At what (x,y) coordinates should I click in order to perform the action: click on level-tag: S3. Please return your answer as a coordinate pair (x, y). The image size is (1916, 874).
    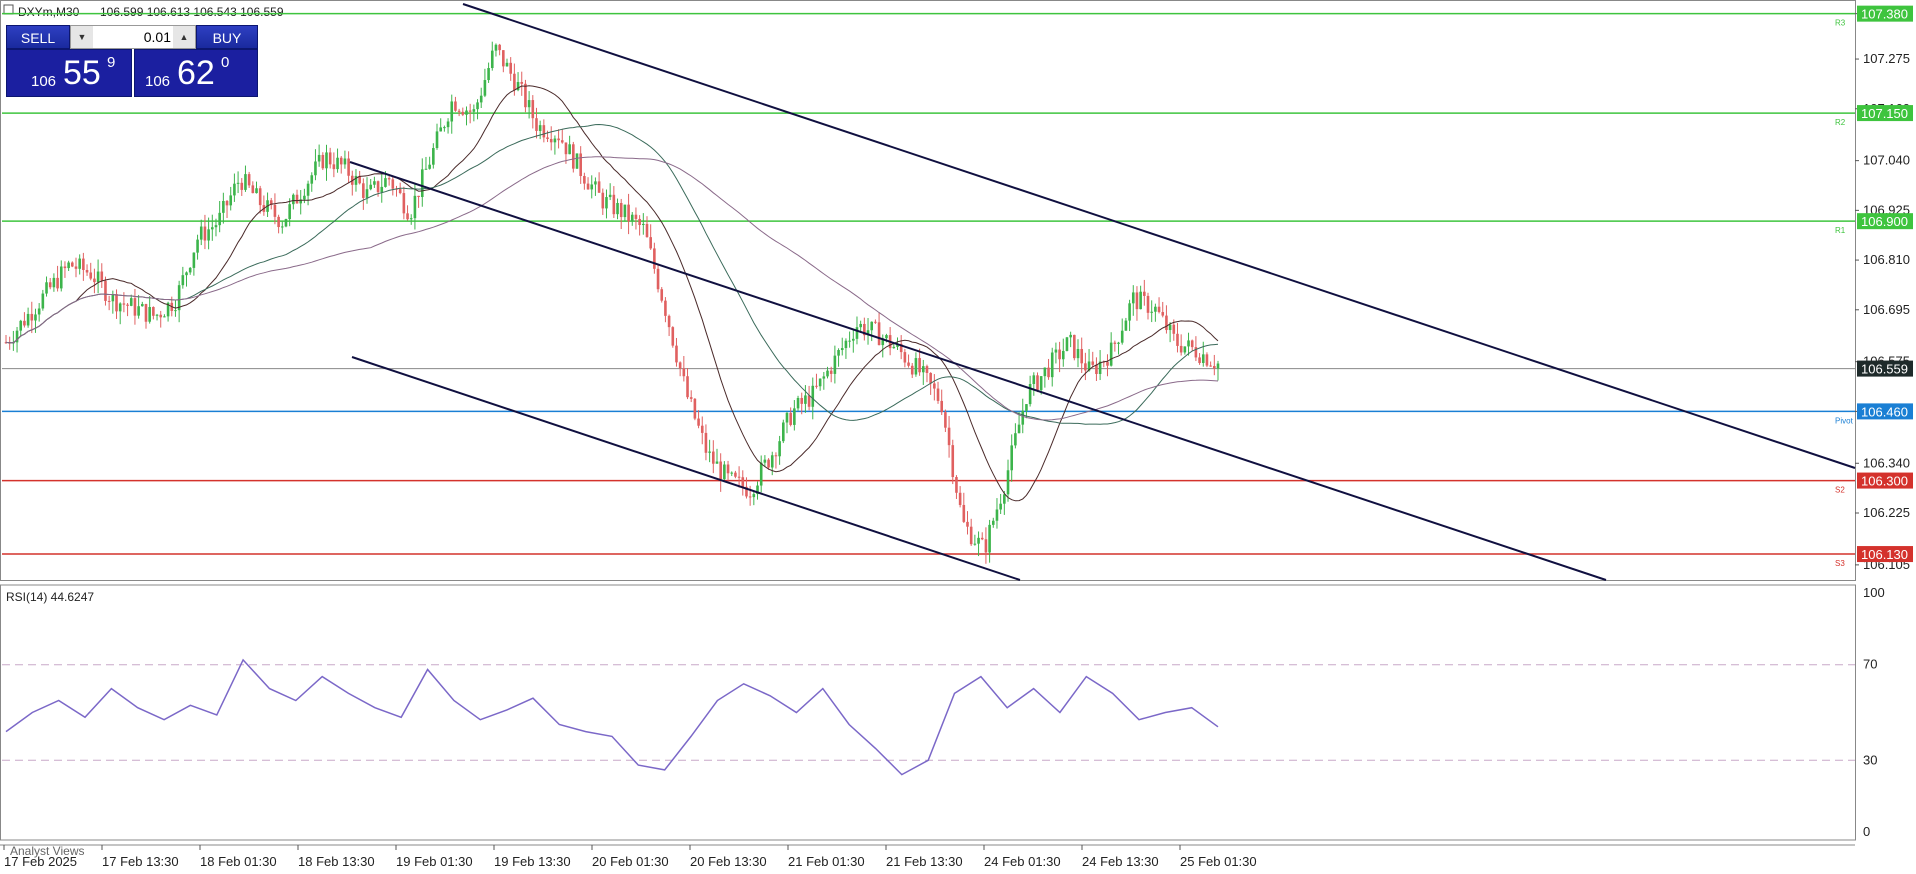
    Looking at the image, I should click on (1840, 563).